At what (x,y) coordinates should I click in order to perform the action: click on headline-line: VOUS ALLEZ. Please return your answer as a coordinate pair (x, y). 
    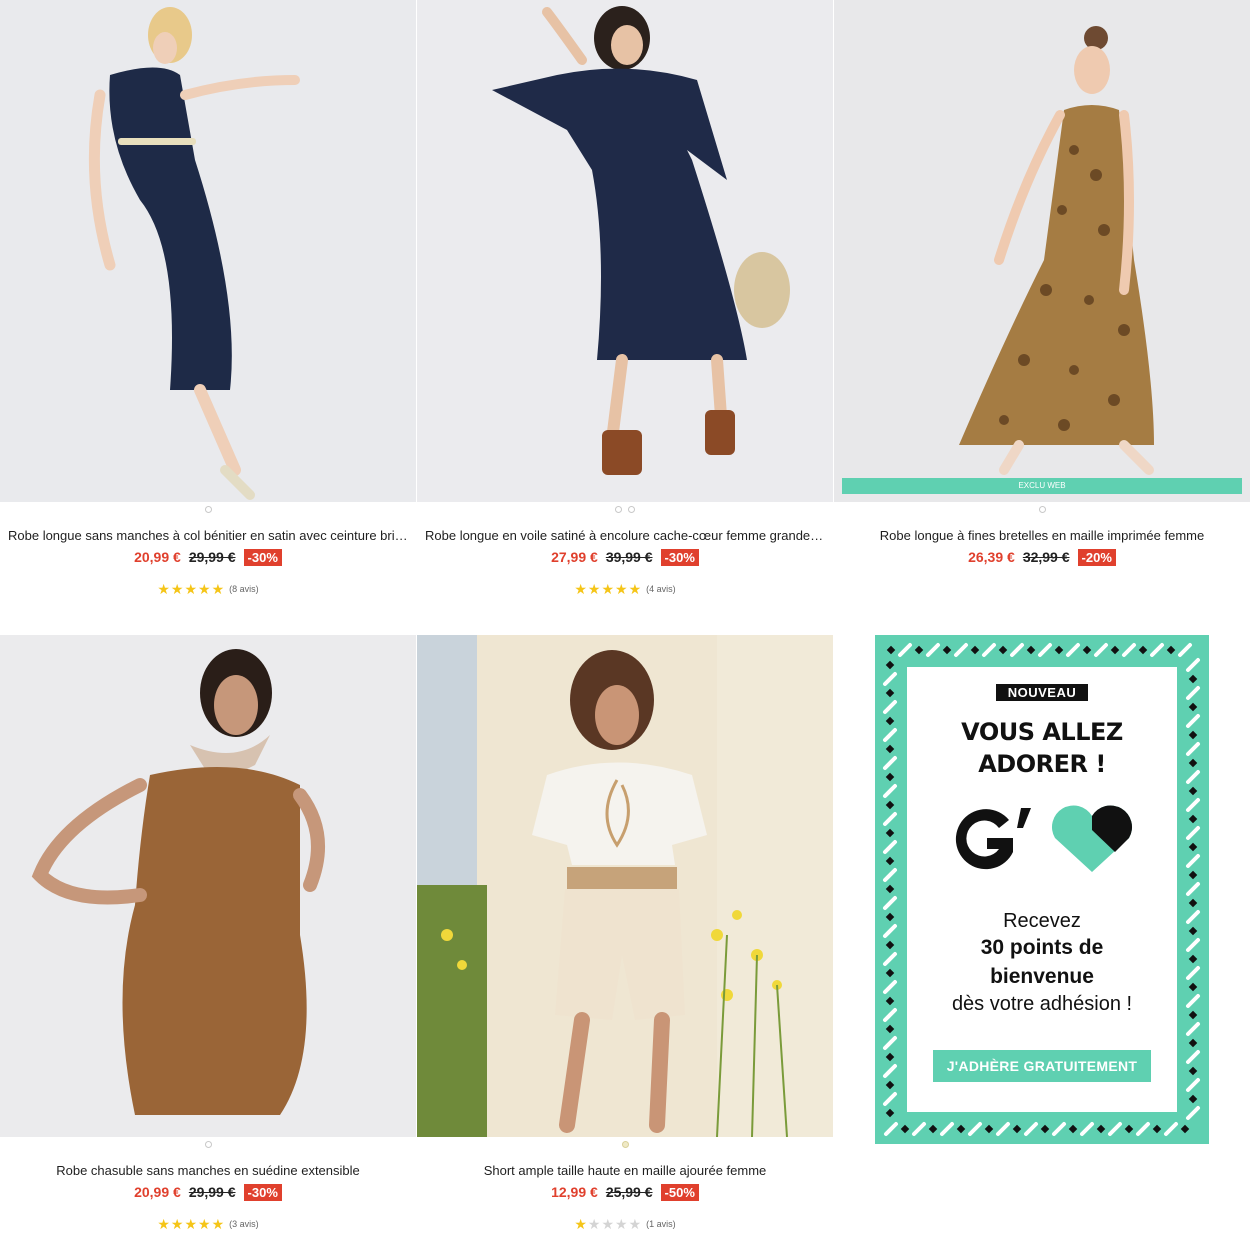
    Looking at the image, I should click on (1042, 732).